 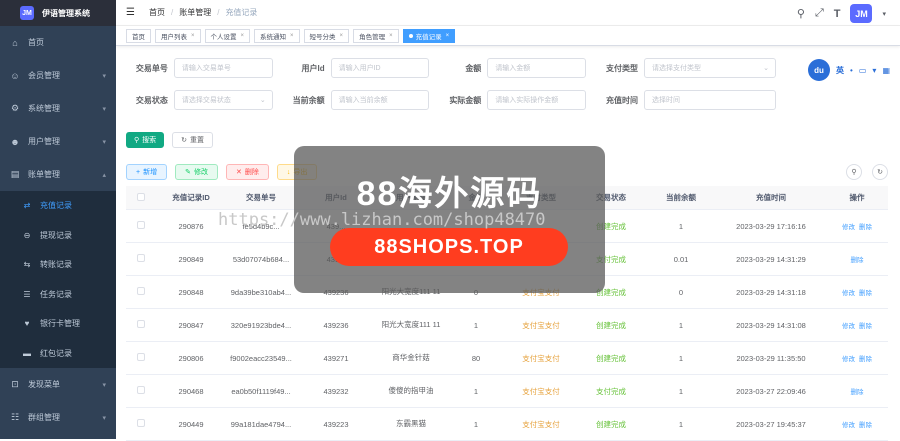 What do you see at coordinates (15, 417) in the screenshot?
I see `group-icon: ☷` at bounding box center [15, 417].